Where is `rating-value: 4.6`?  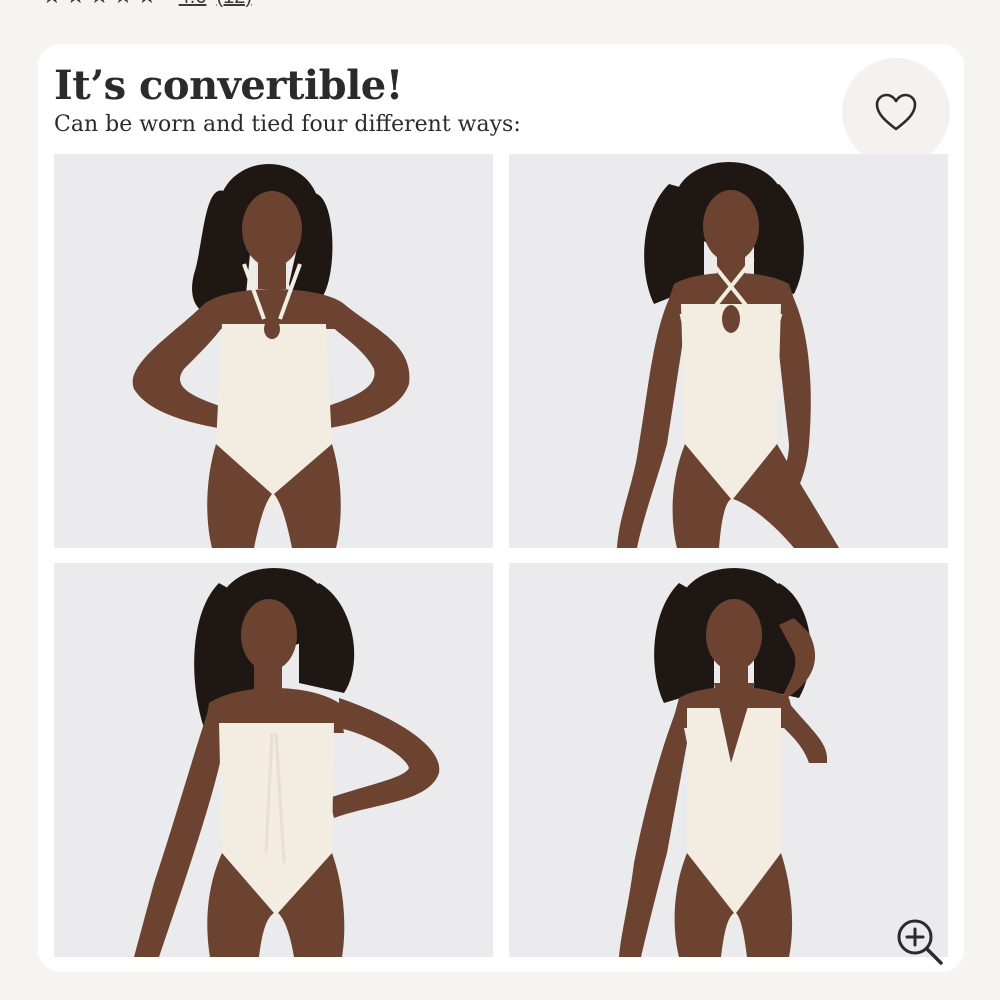 rating-value: 4.6 is located at coordinates (193, 4).